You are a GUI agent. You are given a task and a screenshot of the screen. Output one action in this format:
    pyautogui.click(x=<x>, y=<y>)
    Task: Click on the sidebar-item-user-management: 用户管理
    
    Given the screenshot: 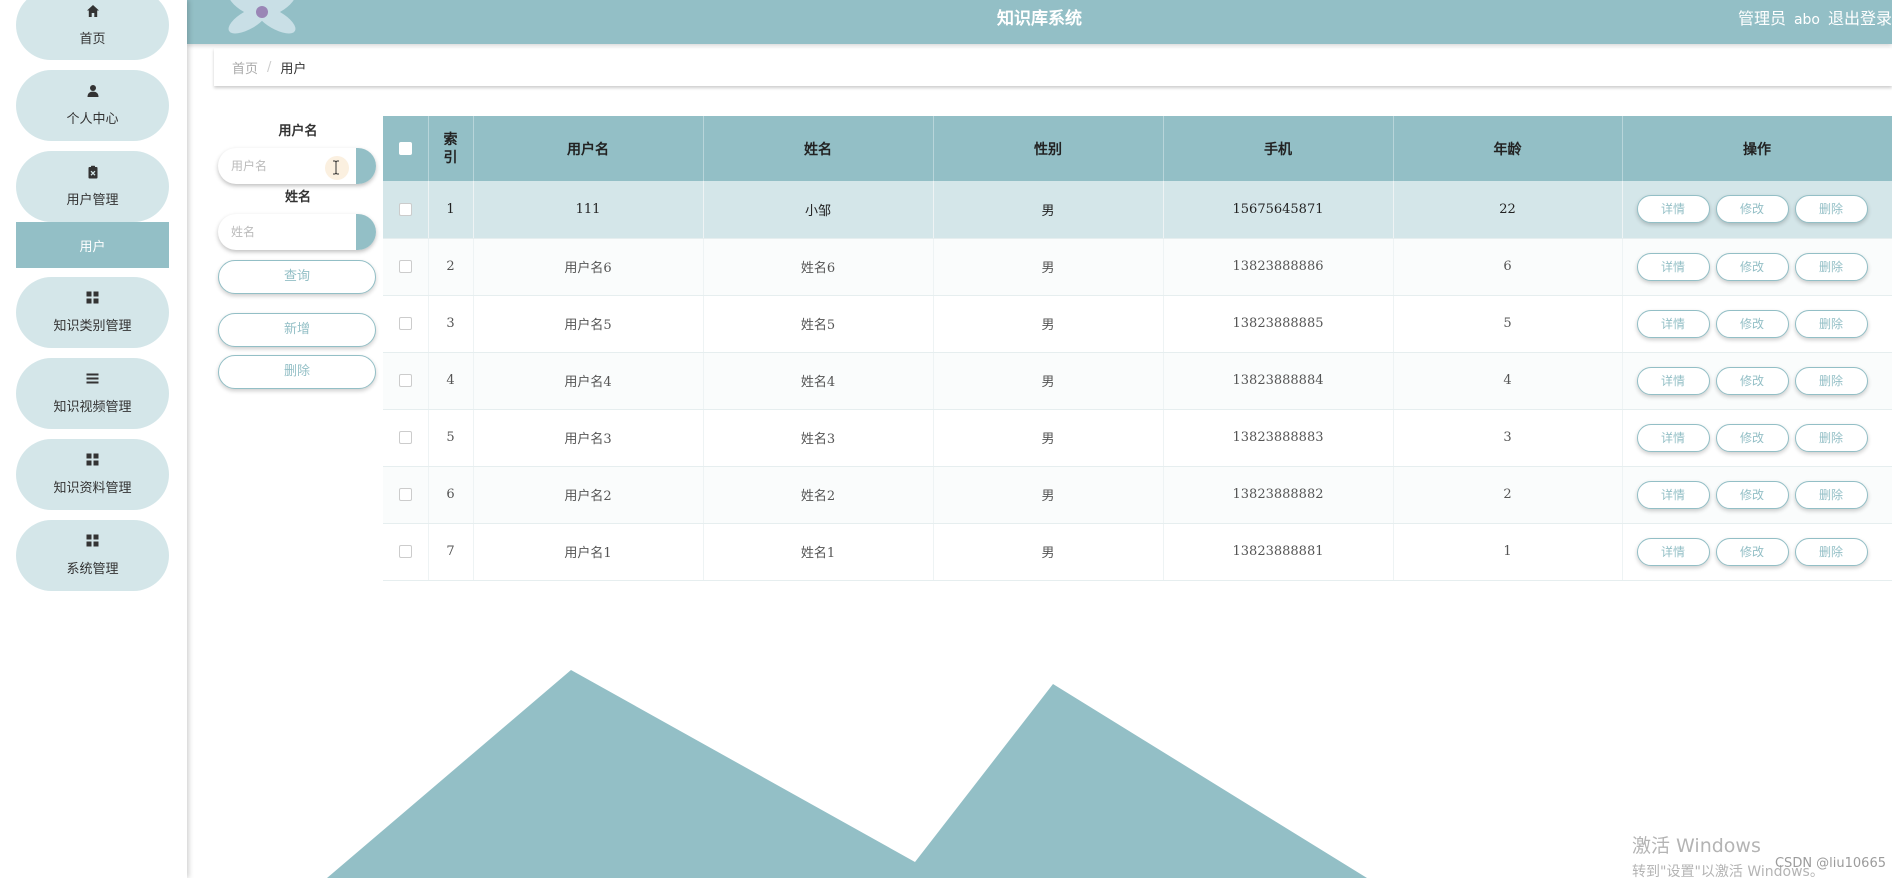 What is the action you would take?
    pyautogui.click(x=92, y=186)
    